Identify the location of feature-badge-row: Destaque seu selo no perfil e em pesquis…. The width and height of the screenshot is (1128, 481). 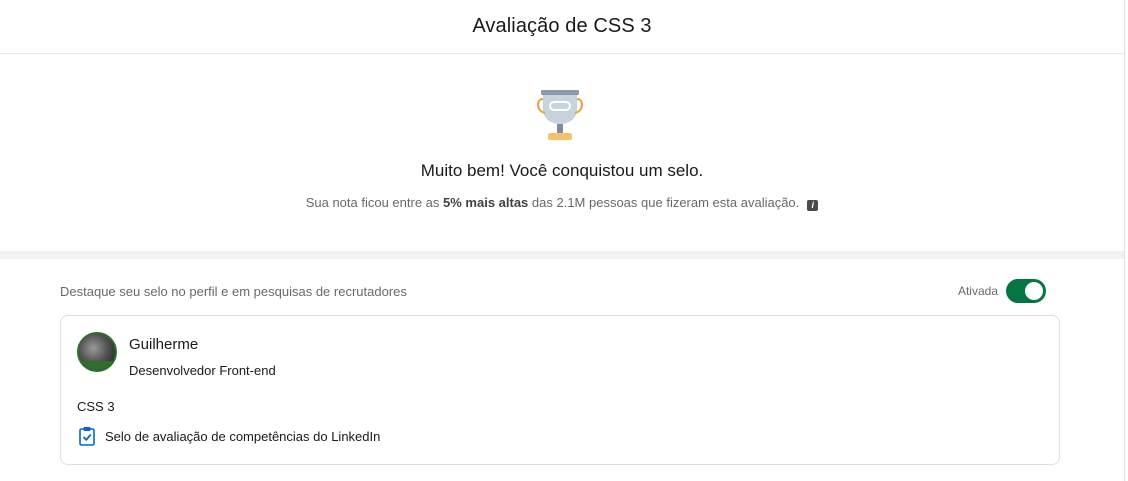
(553, 291).